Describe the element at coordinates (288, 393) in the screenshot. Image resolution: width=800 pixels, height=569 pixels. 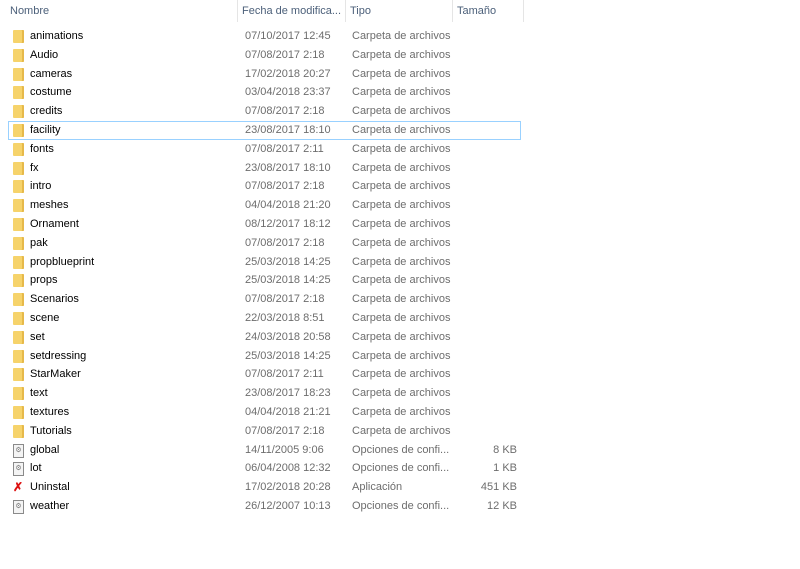
I see `file-date: 23/08/2017 18:23` at that location.